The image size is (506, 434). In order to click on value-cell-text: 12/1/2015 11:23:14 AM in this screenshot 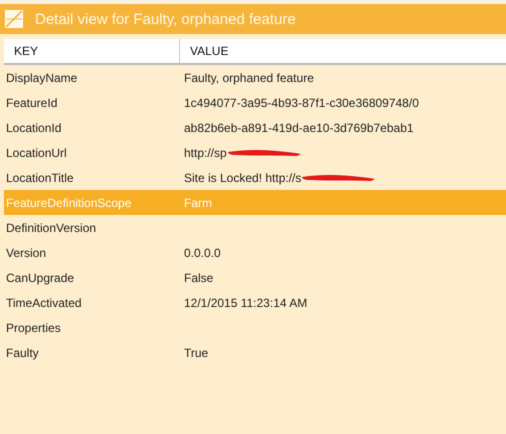, I will do `click(245, 303)`.